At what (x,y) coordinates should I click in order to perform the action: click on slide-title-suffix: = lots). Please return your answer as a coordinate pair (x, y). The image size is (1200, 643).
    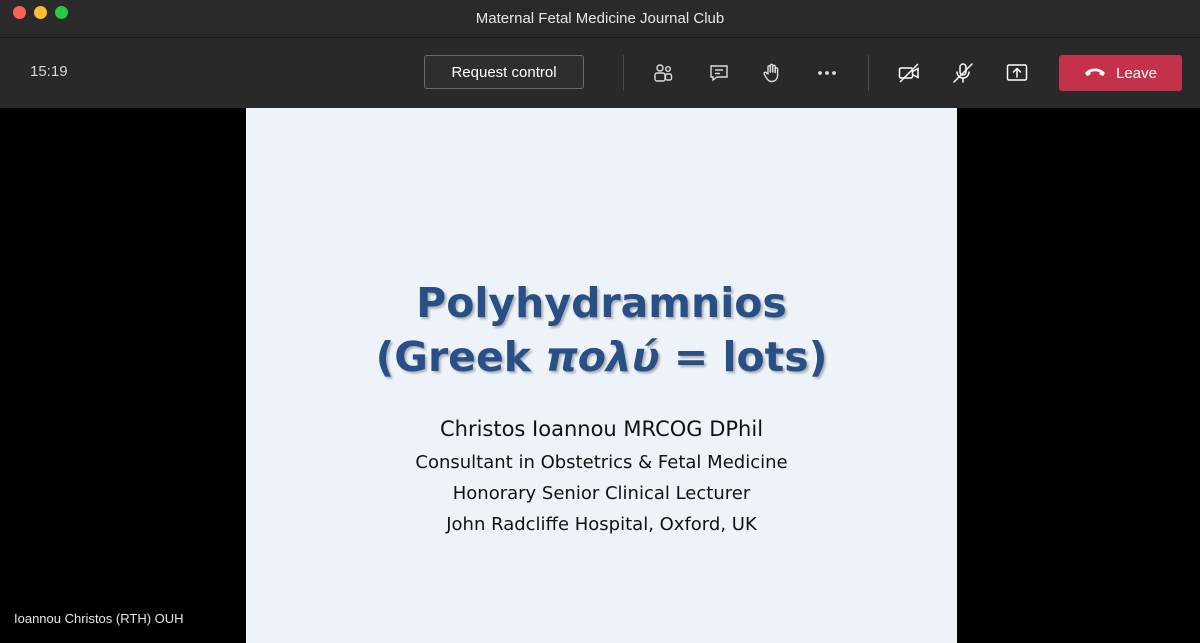
    Looking at the image, I should click on (743, 357).